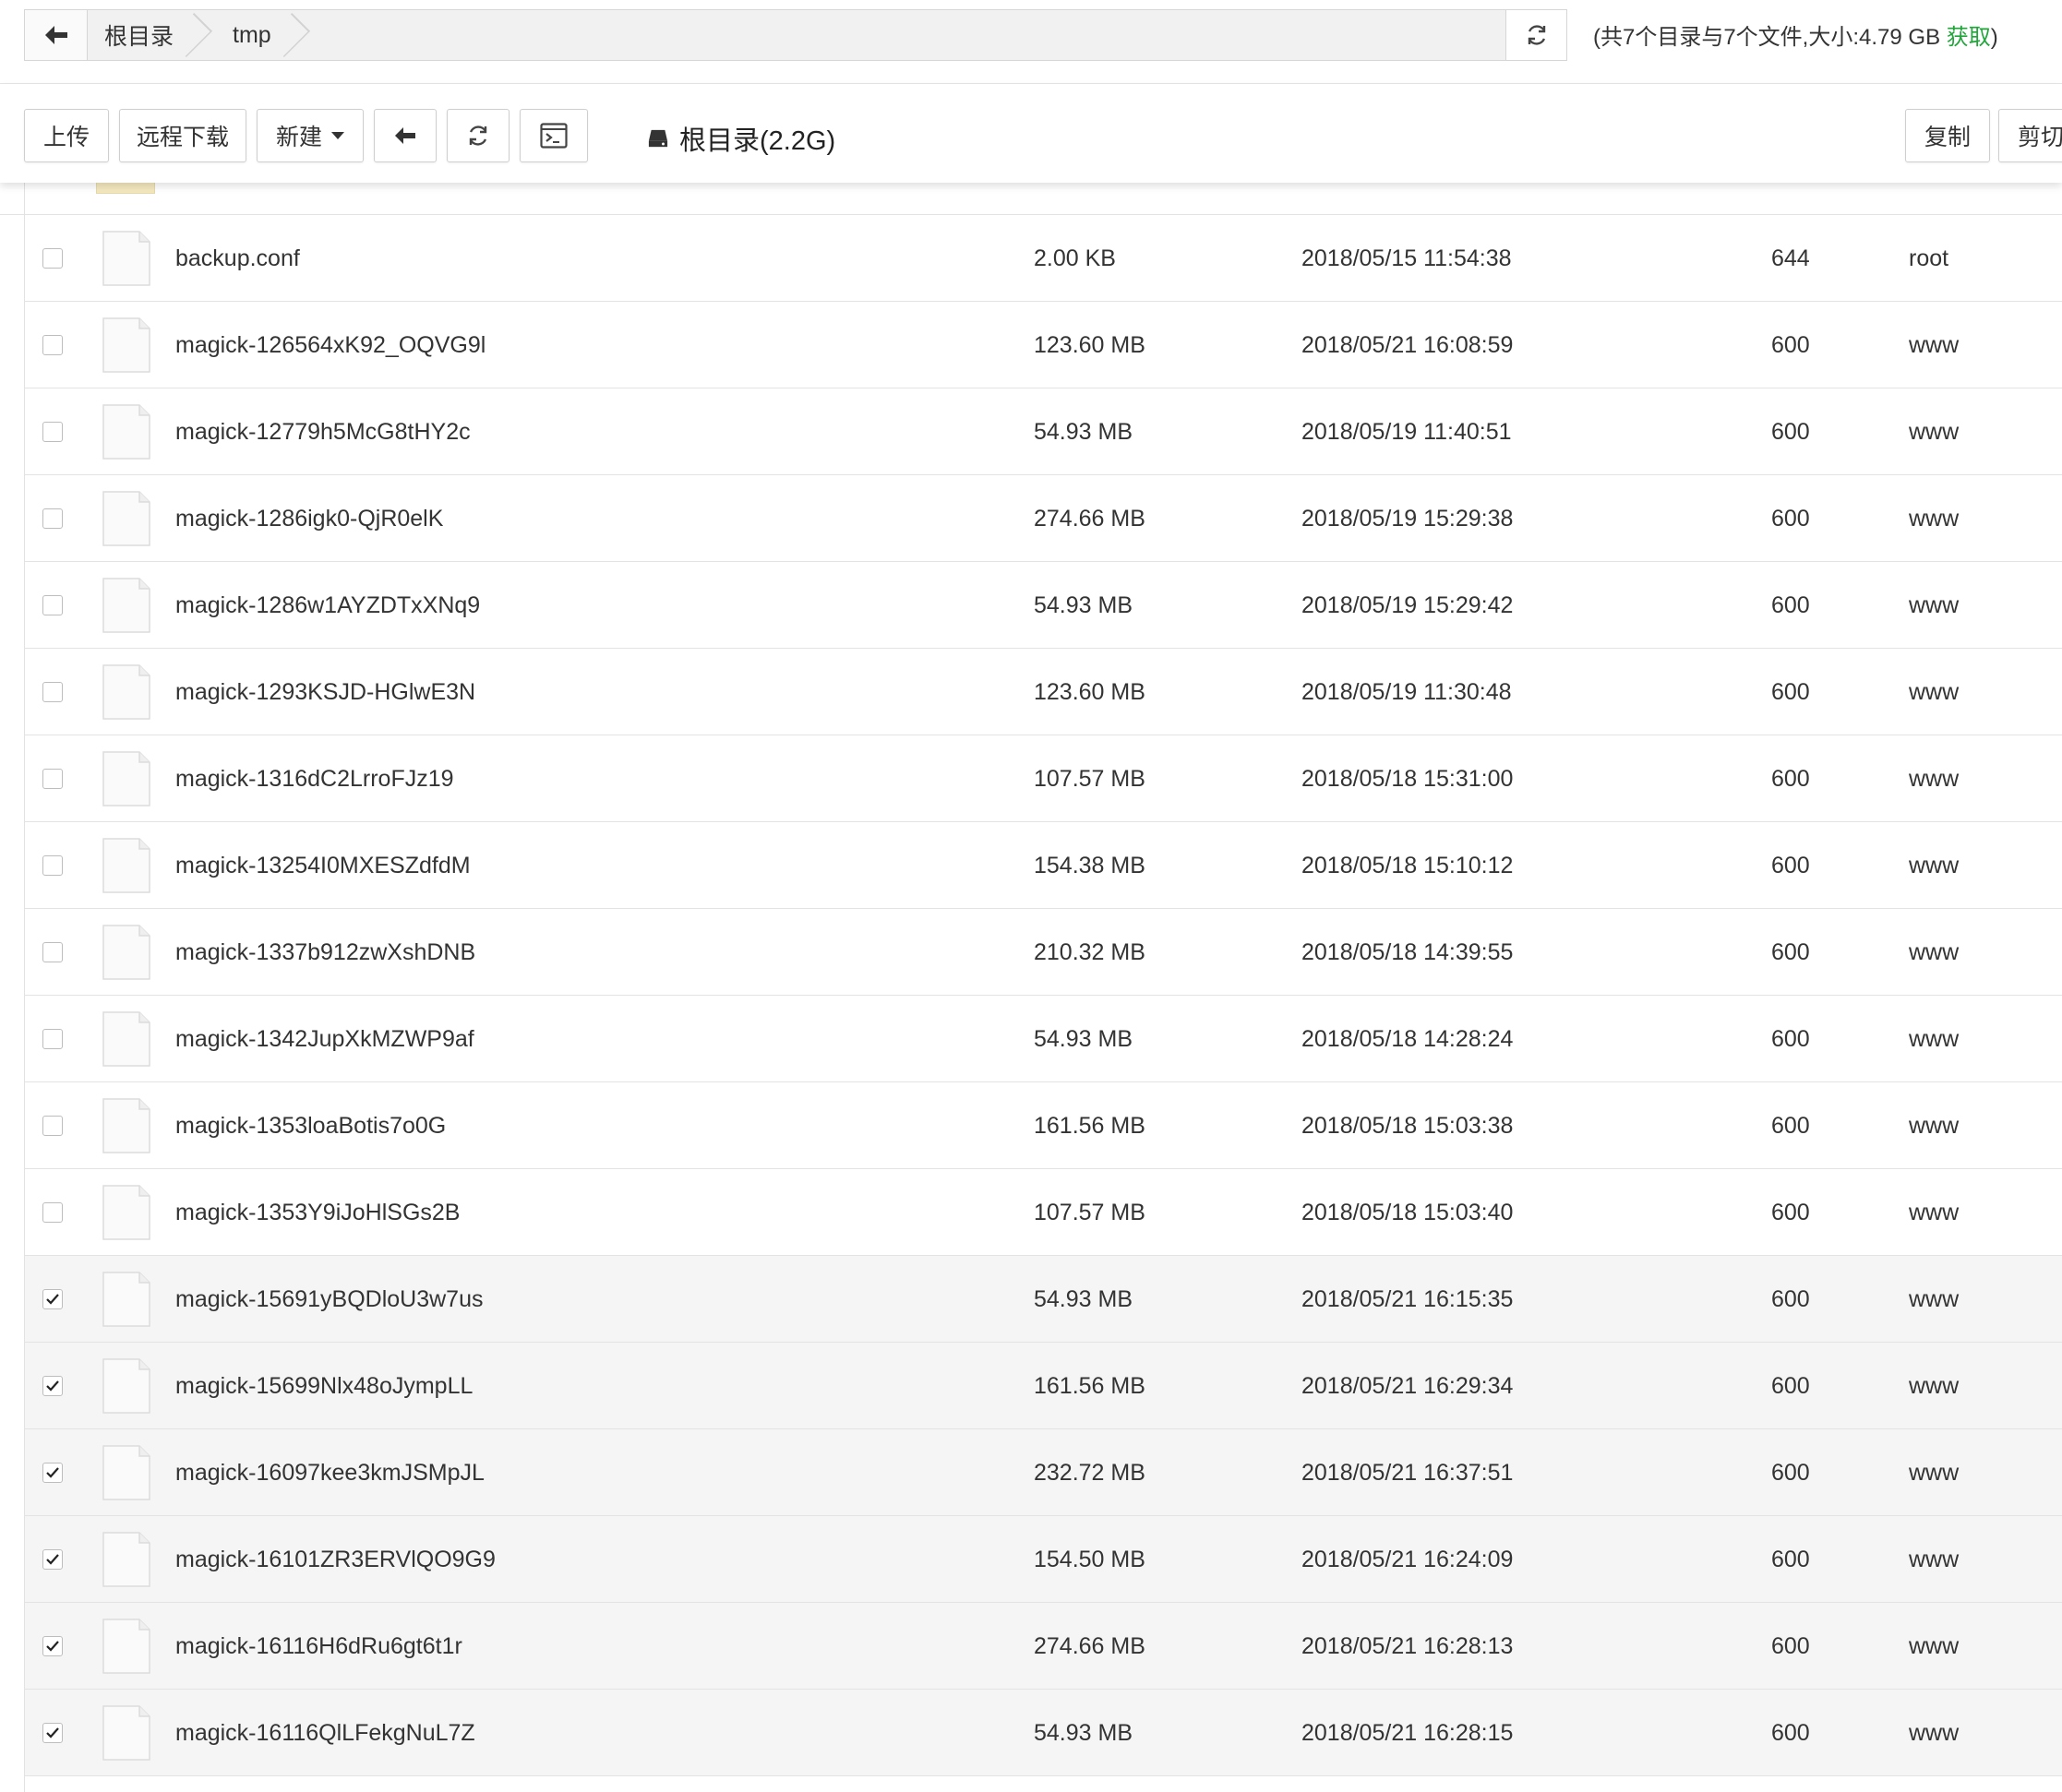 Image resolution: width=2062 pixels, height=1792 pixels. What do you see at coordinates (330, 345) in the screenshot?
I see `file-name: magick-126564xK92_OQVG9l` at bounding box center [330, 345].